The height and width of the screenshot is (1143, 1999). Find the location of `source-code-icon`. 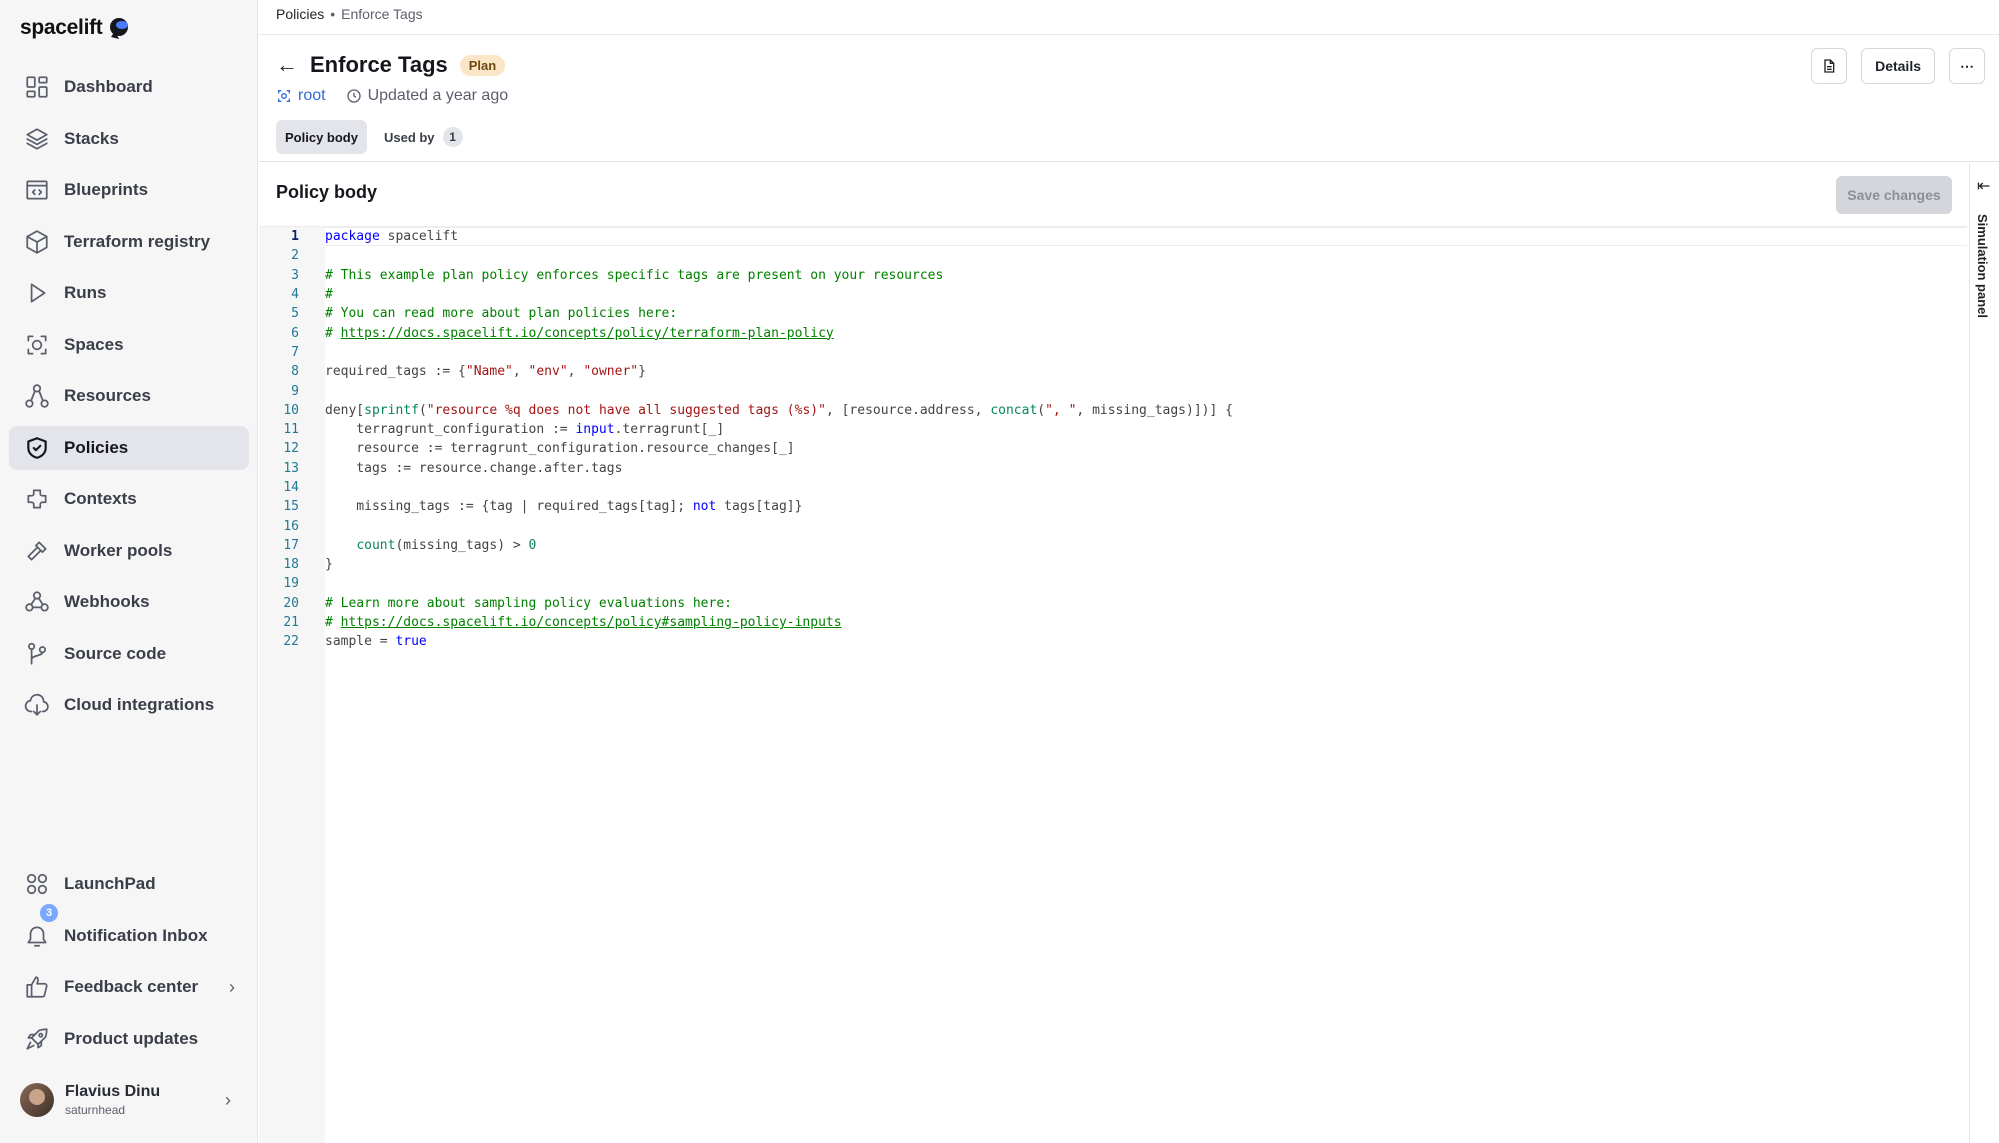

source-code-icon is located at coordinates (37, 654).